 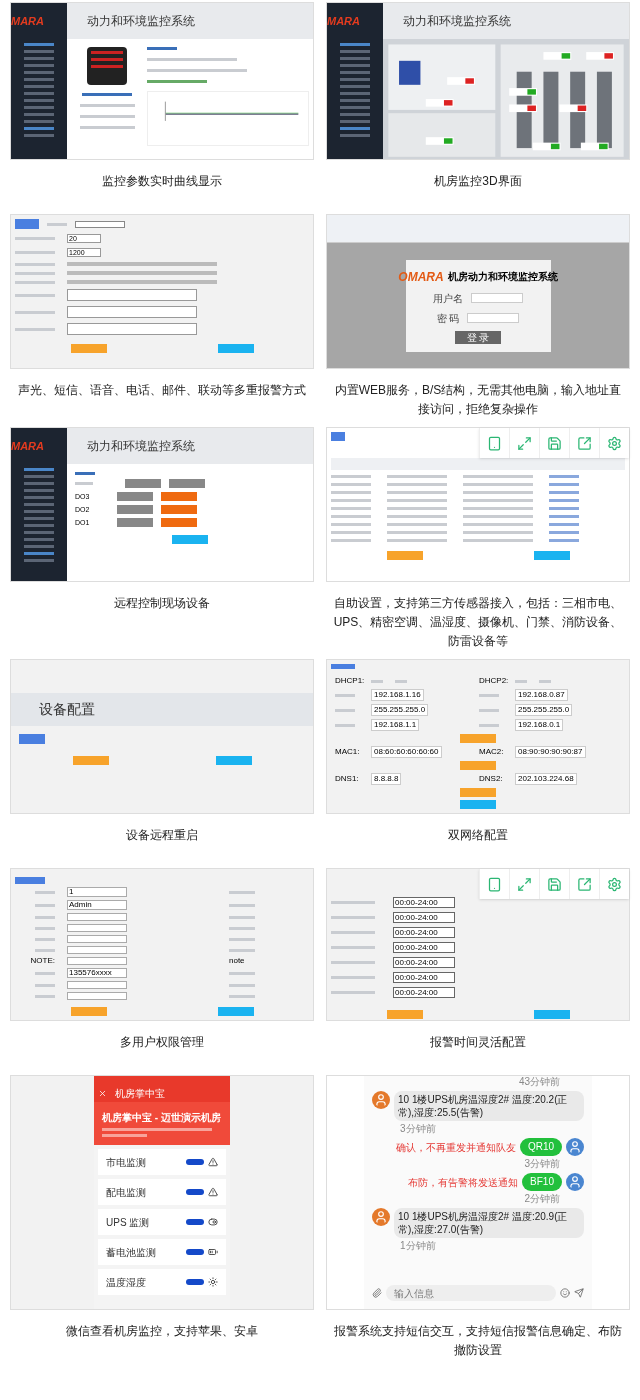 What do you see at coordinates (377, 1293) in the screenshot?
I see `attach-icon` at bounding box center [377, 1293].